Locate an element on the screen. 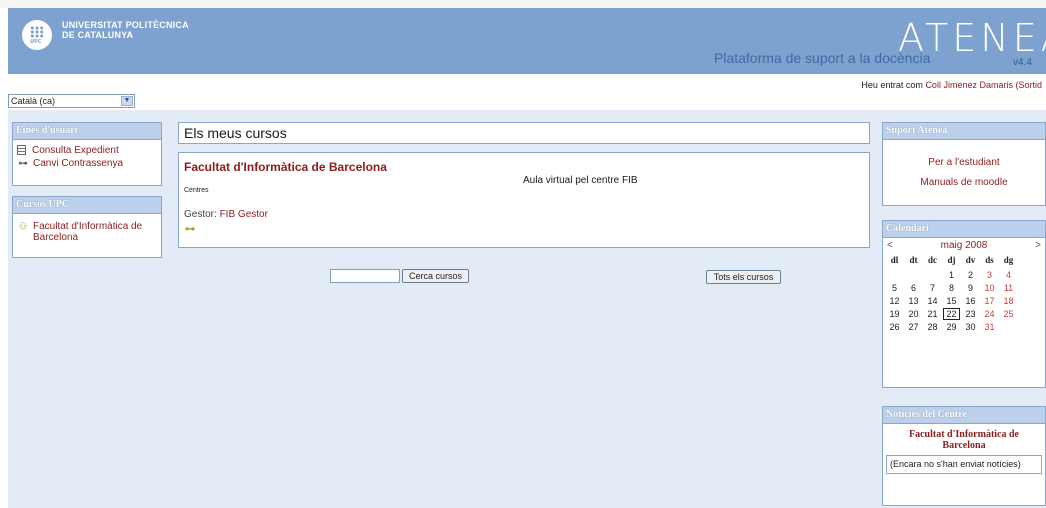  news-center-link: Facultat d'Informàtica de Barcelona is located at coordinates (964, 440).